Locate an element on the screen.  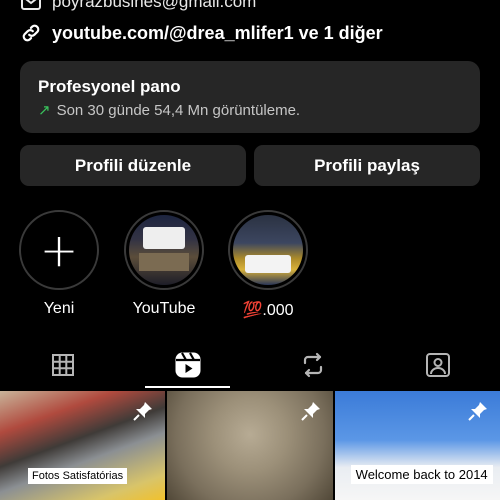
new-highlight-circle: + is located at coordinates (59, 250).